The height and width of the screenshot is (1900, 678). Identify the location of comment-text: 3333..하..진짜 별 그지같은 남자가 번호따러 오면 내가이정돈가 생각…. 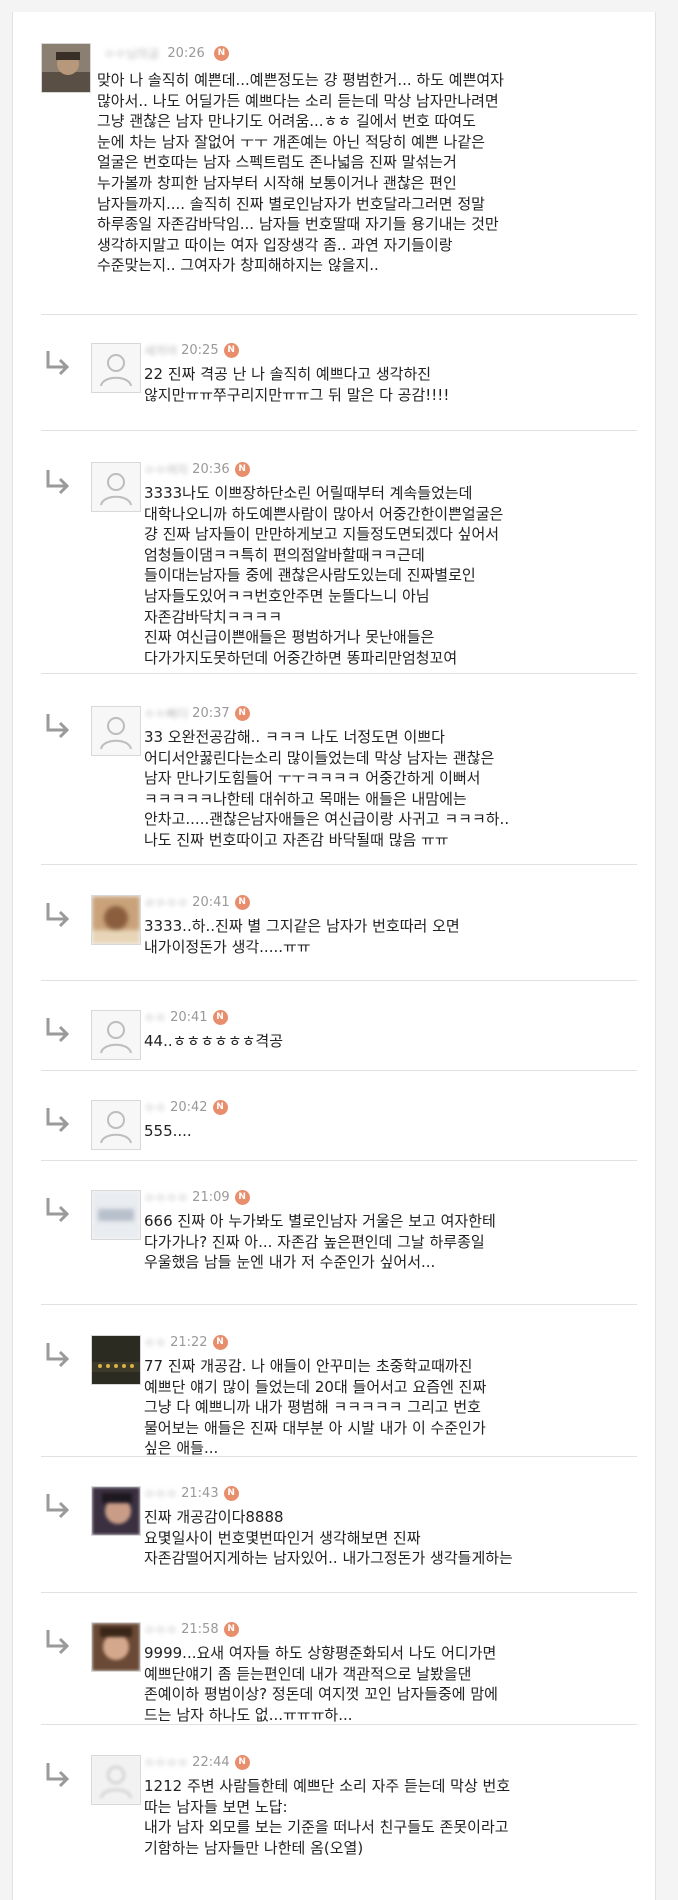
(302, 936).